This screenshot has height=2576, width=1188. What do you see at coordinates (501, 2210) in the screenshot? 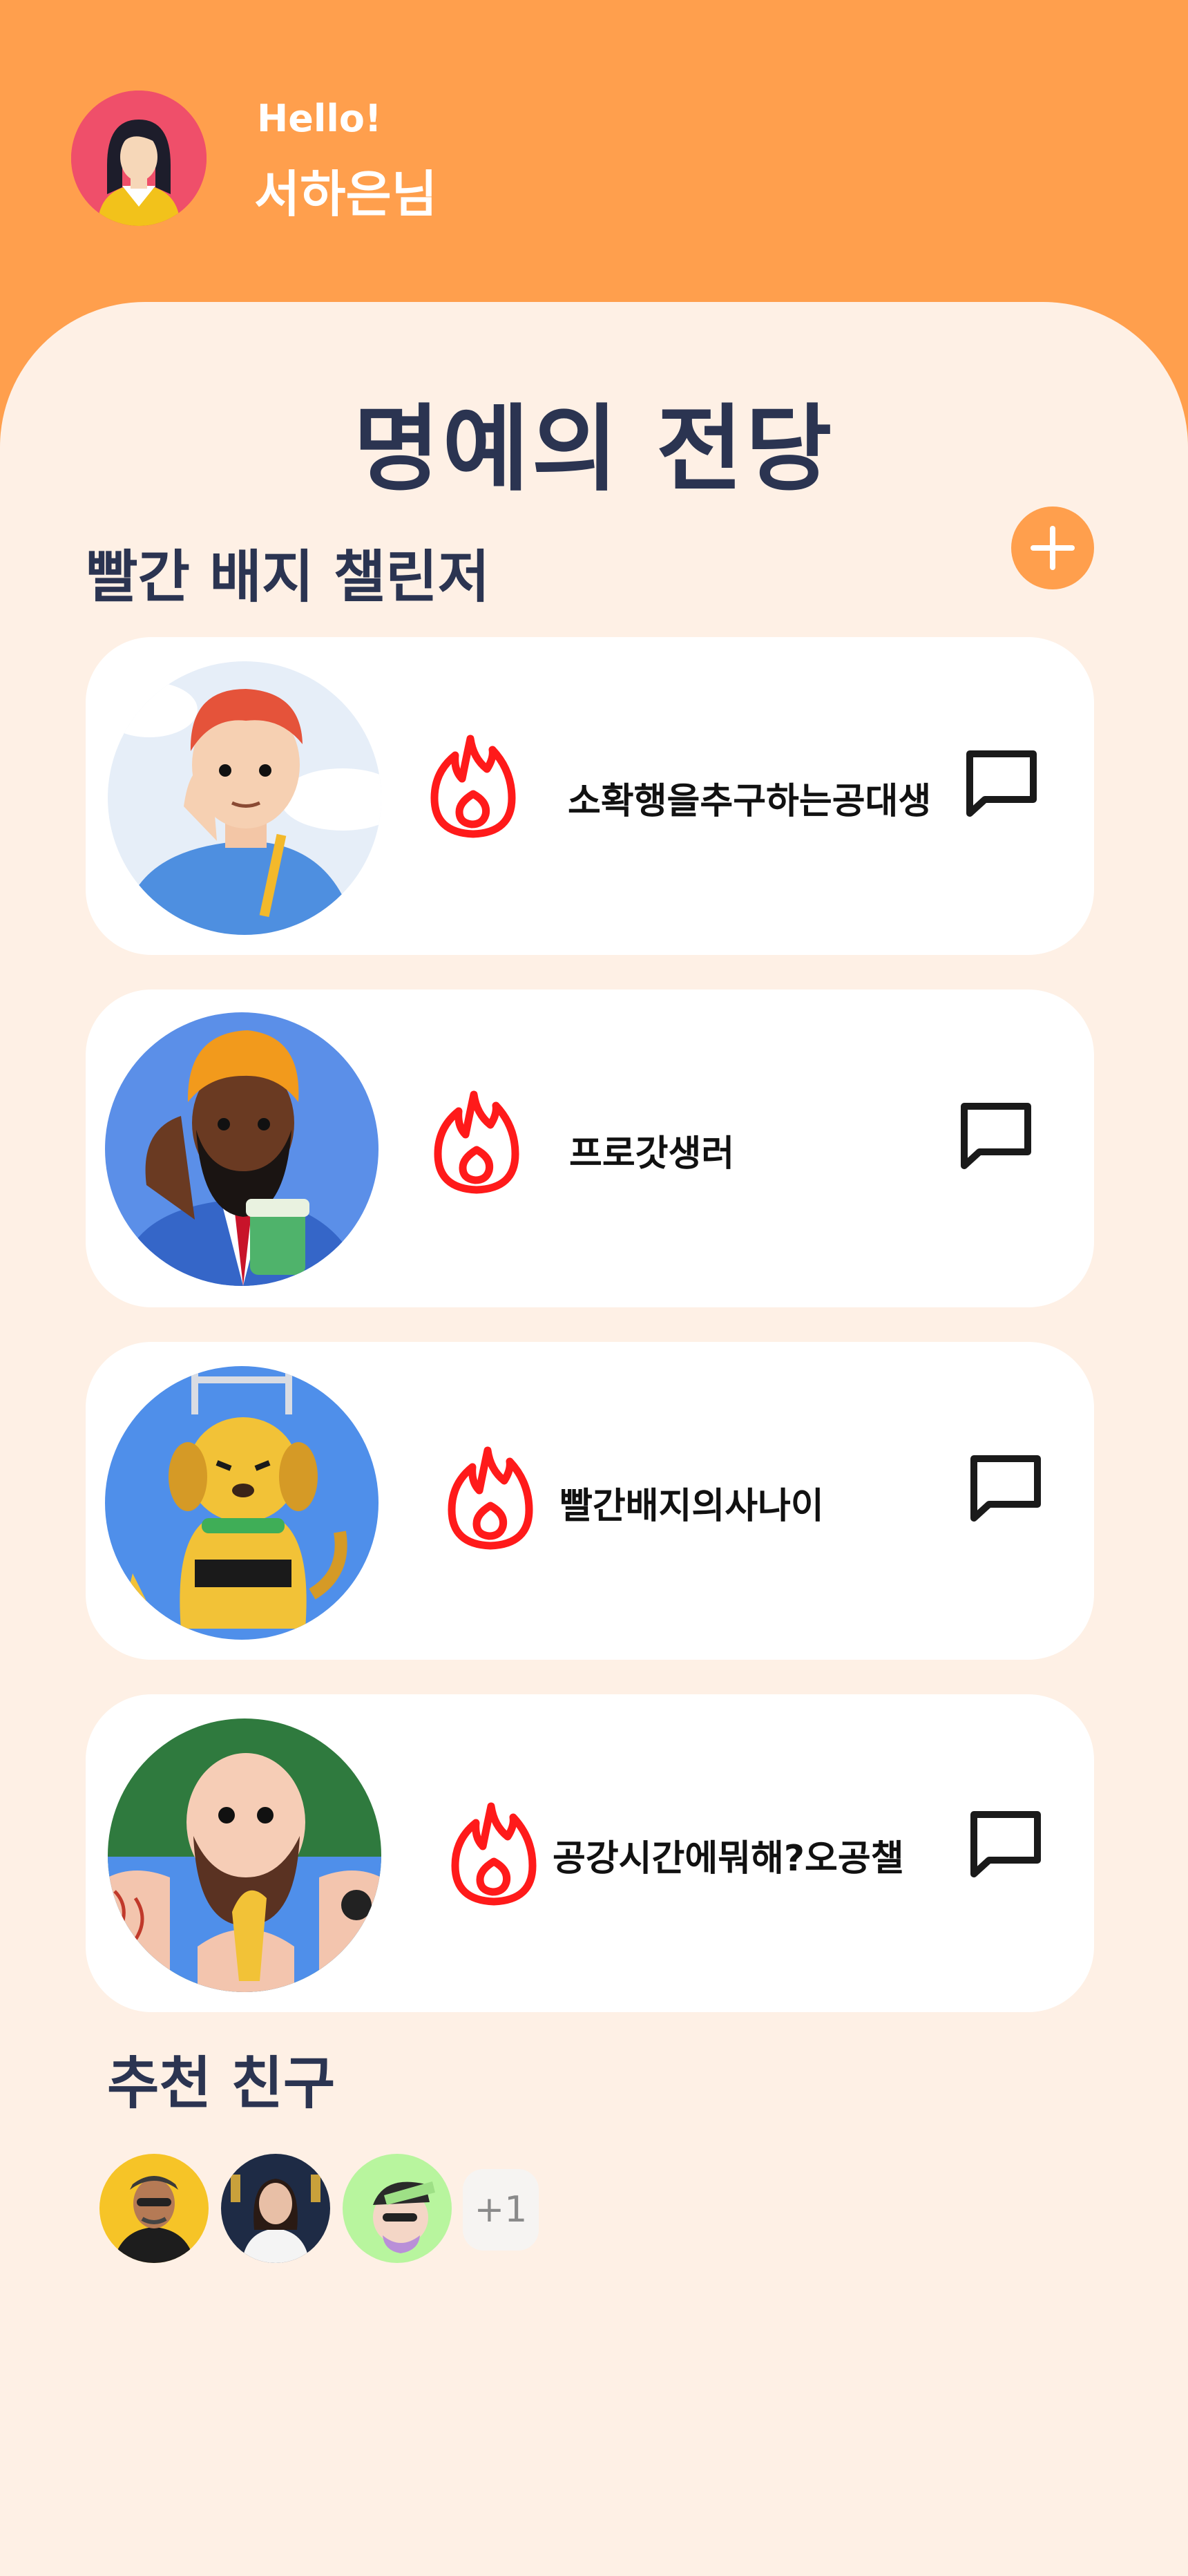
I see `more-friends-count: +1` at bounding box center [501, 2210].